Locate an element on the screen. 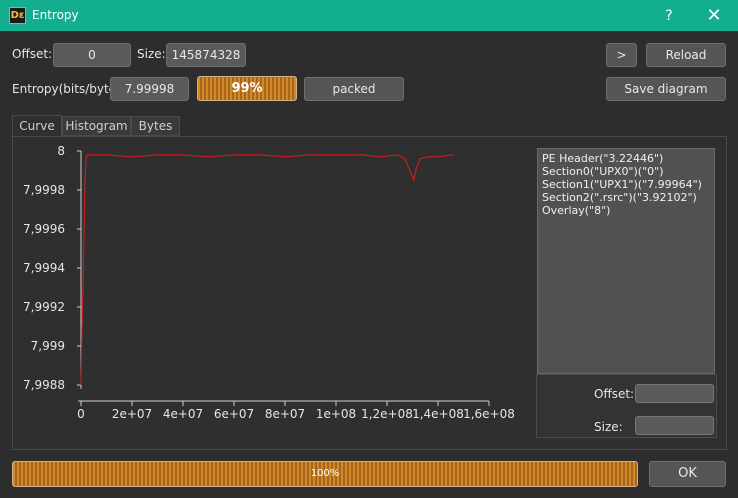 The image size is (738, 498). x-tick-label: 2e+07 is located at coordinates (132, 414).